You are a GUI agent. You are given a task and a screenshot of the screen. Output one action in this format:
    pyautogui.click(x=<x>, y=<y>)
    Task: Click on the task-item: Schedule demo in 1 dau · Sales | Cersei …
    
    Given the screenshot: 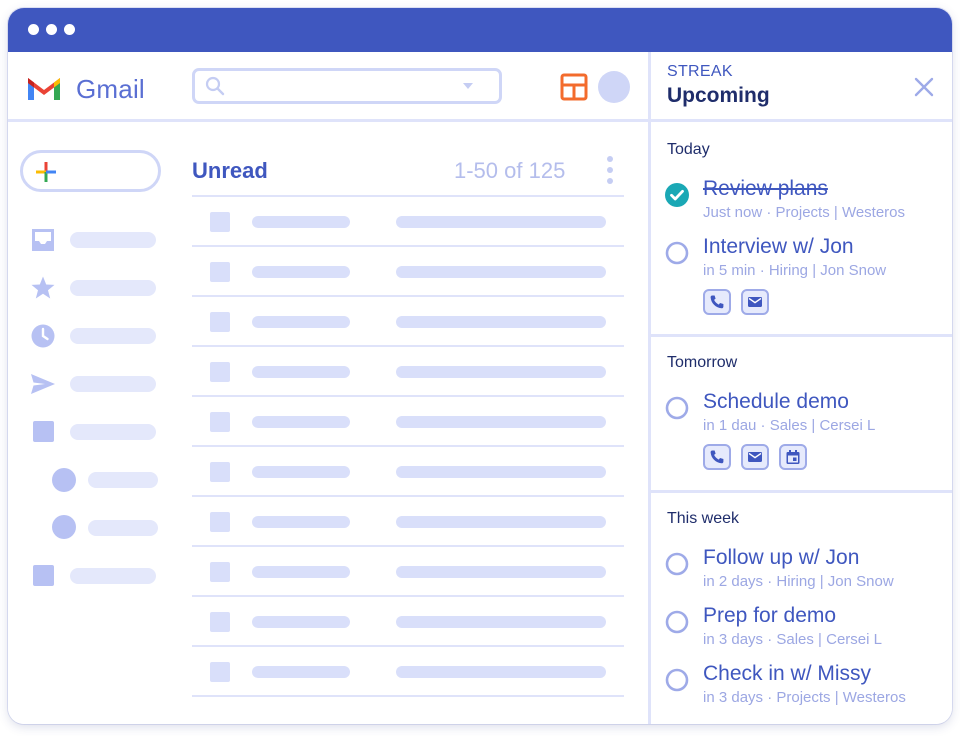 What is the action you would take?
    pyautogui.click(x=801, y=435)
    